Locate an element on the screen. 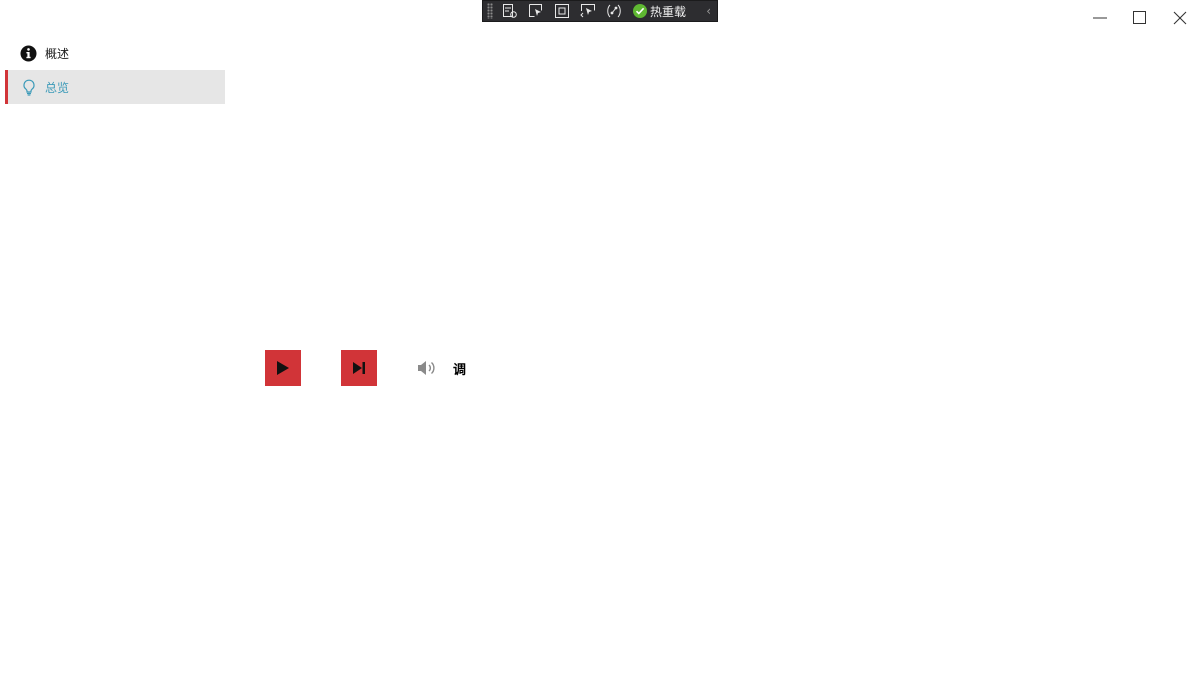  play-icon is located at coordinates (283, 368).